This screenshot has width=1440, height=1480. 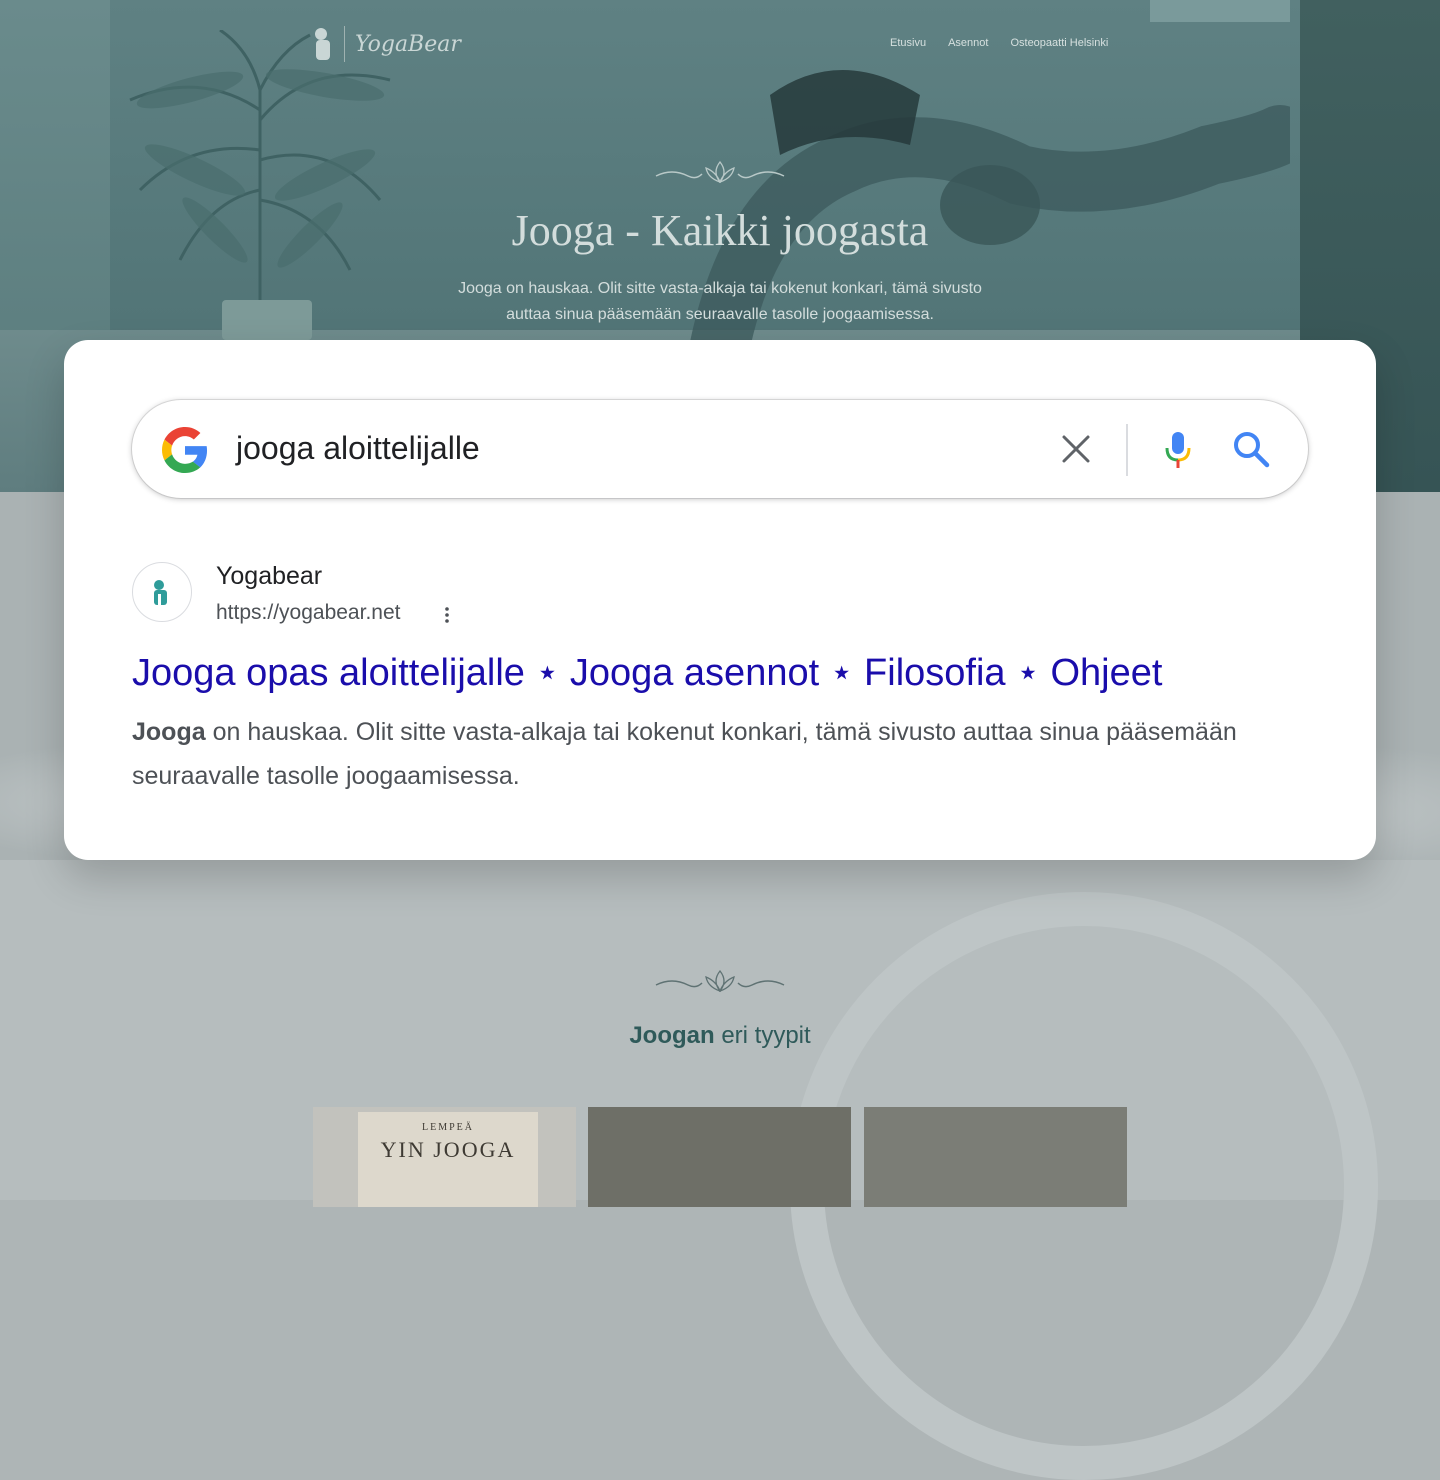 I want to click on bear-logo-icon, so click(x=322, y=44).